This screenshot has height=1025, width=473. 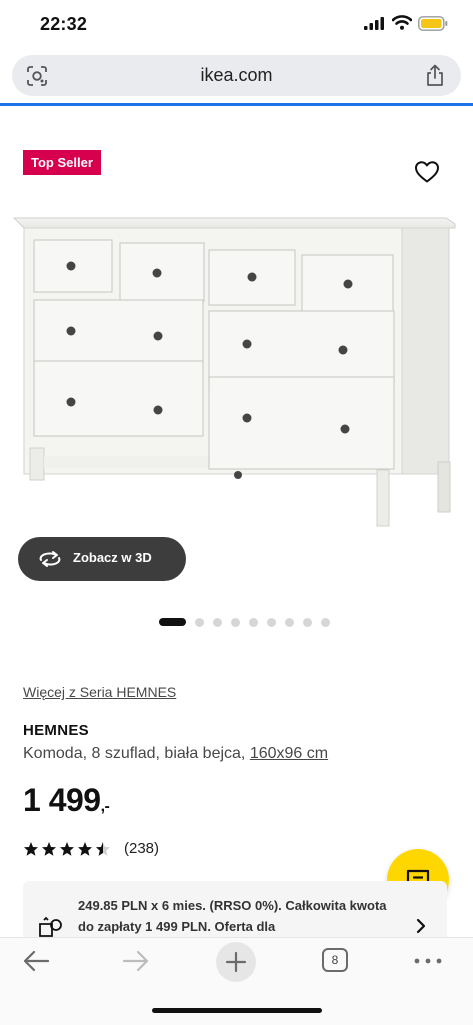 What do you see at coordinates (236, 26) in the screenshot?
I see `status-bar: 22:32` at bounding box center [236, 26].